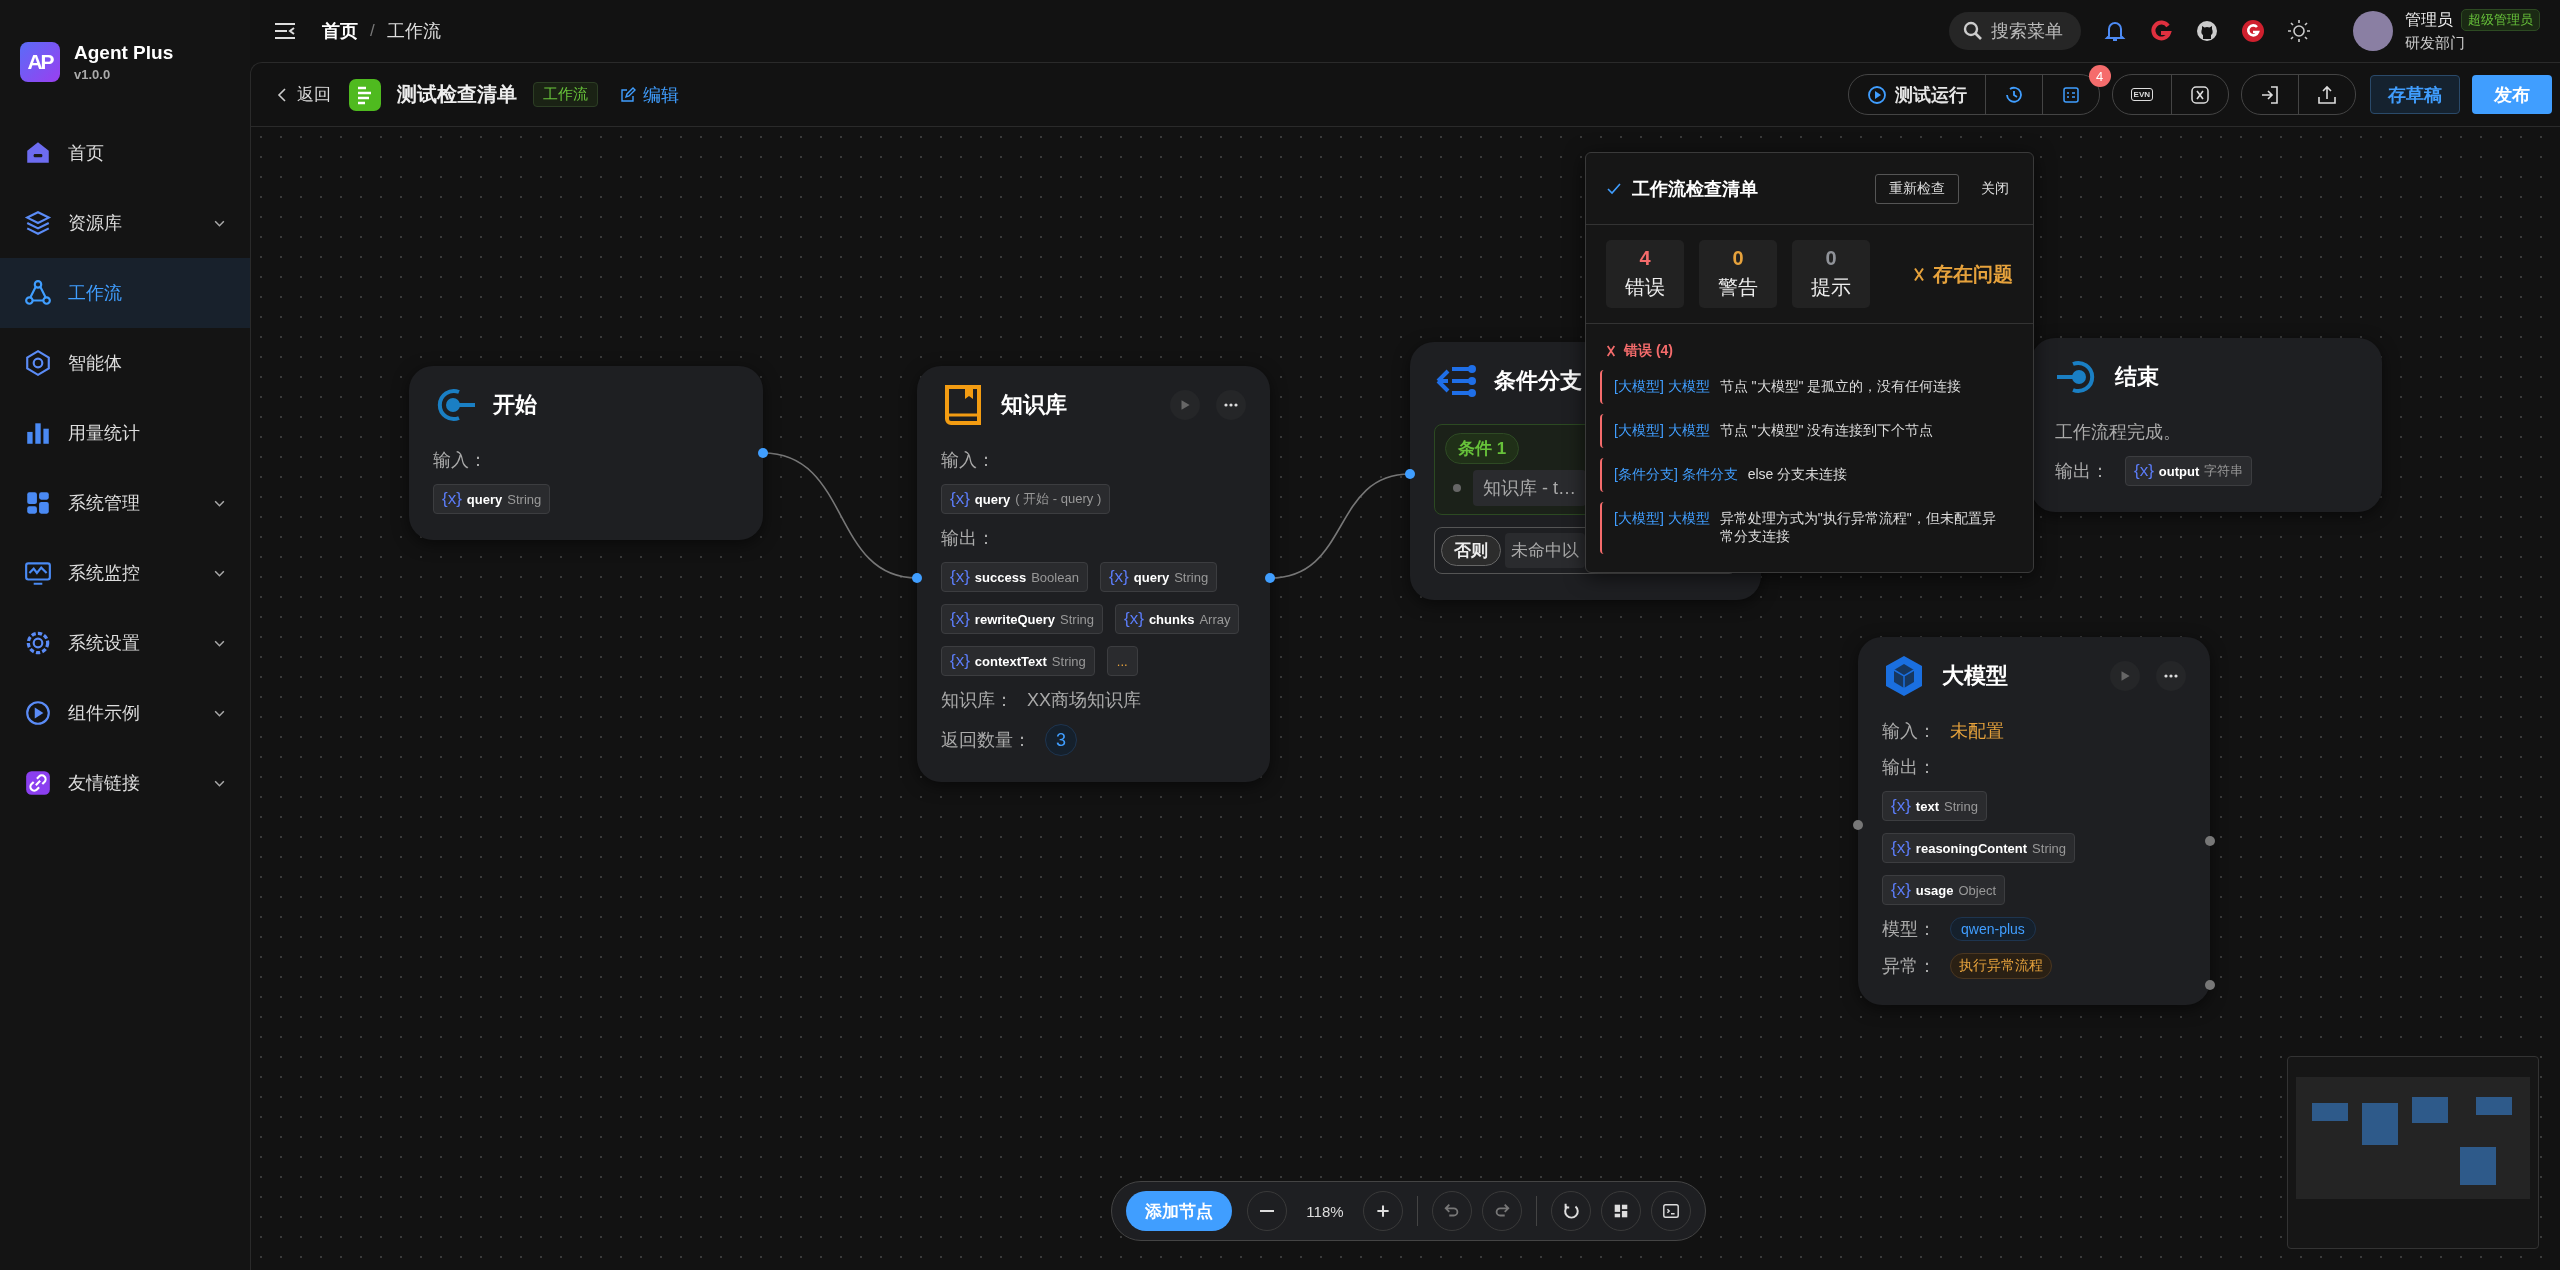  Describe the element at coordinates (1000, 577) in the screenshot. I see `variable-name: success` at that location.